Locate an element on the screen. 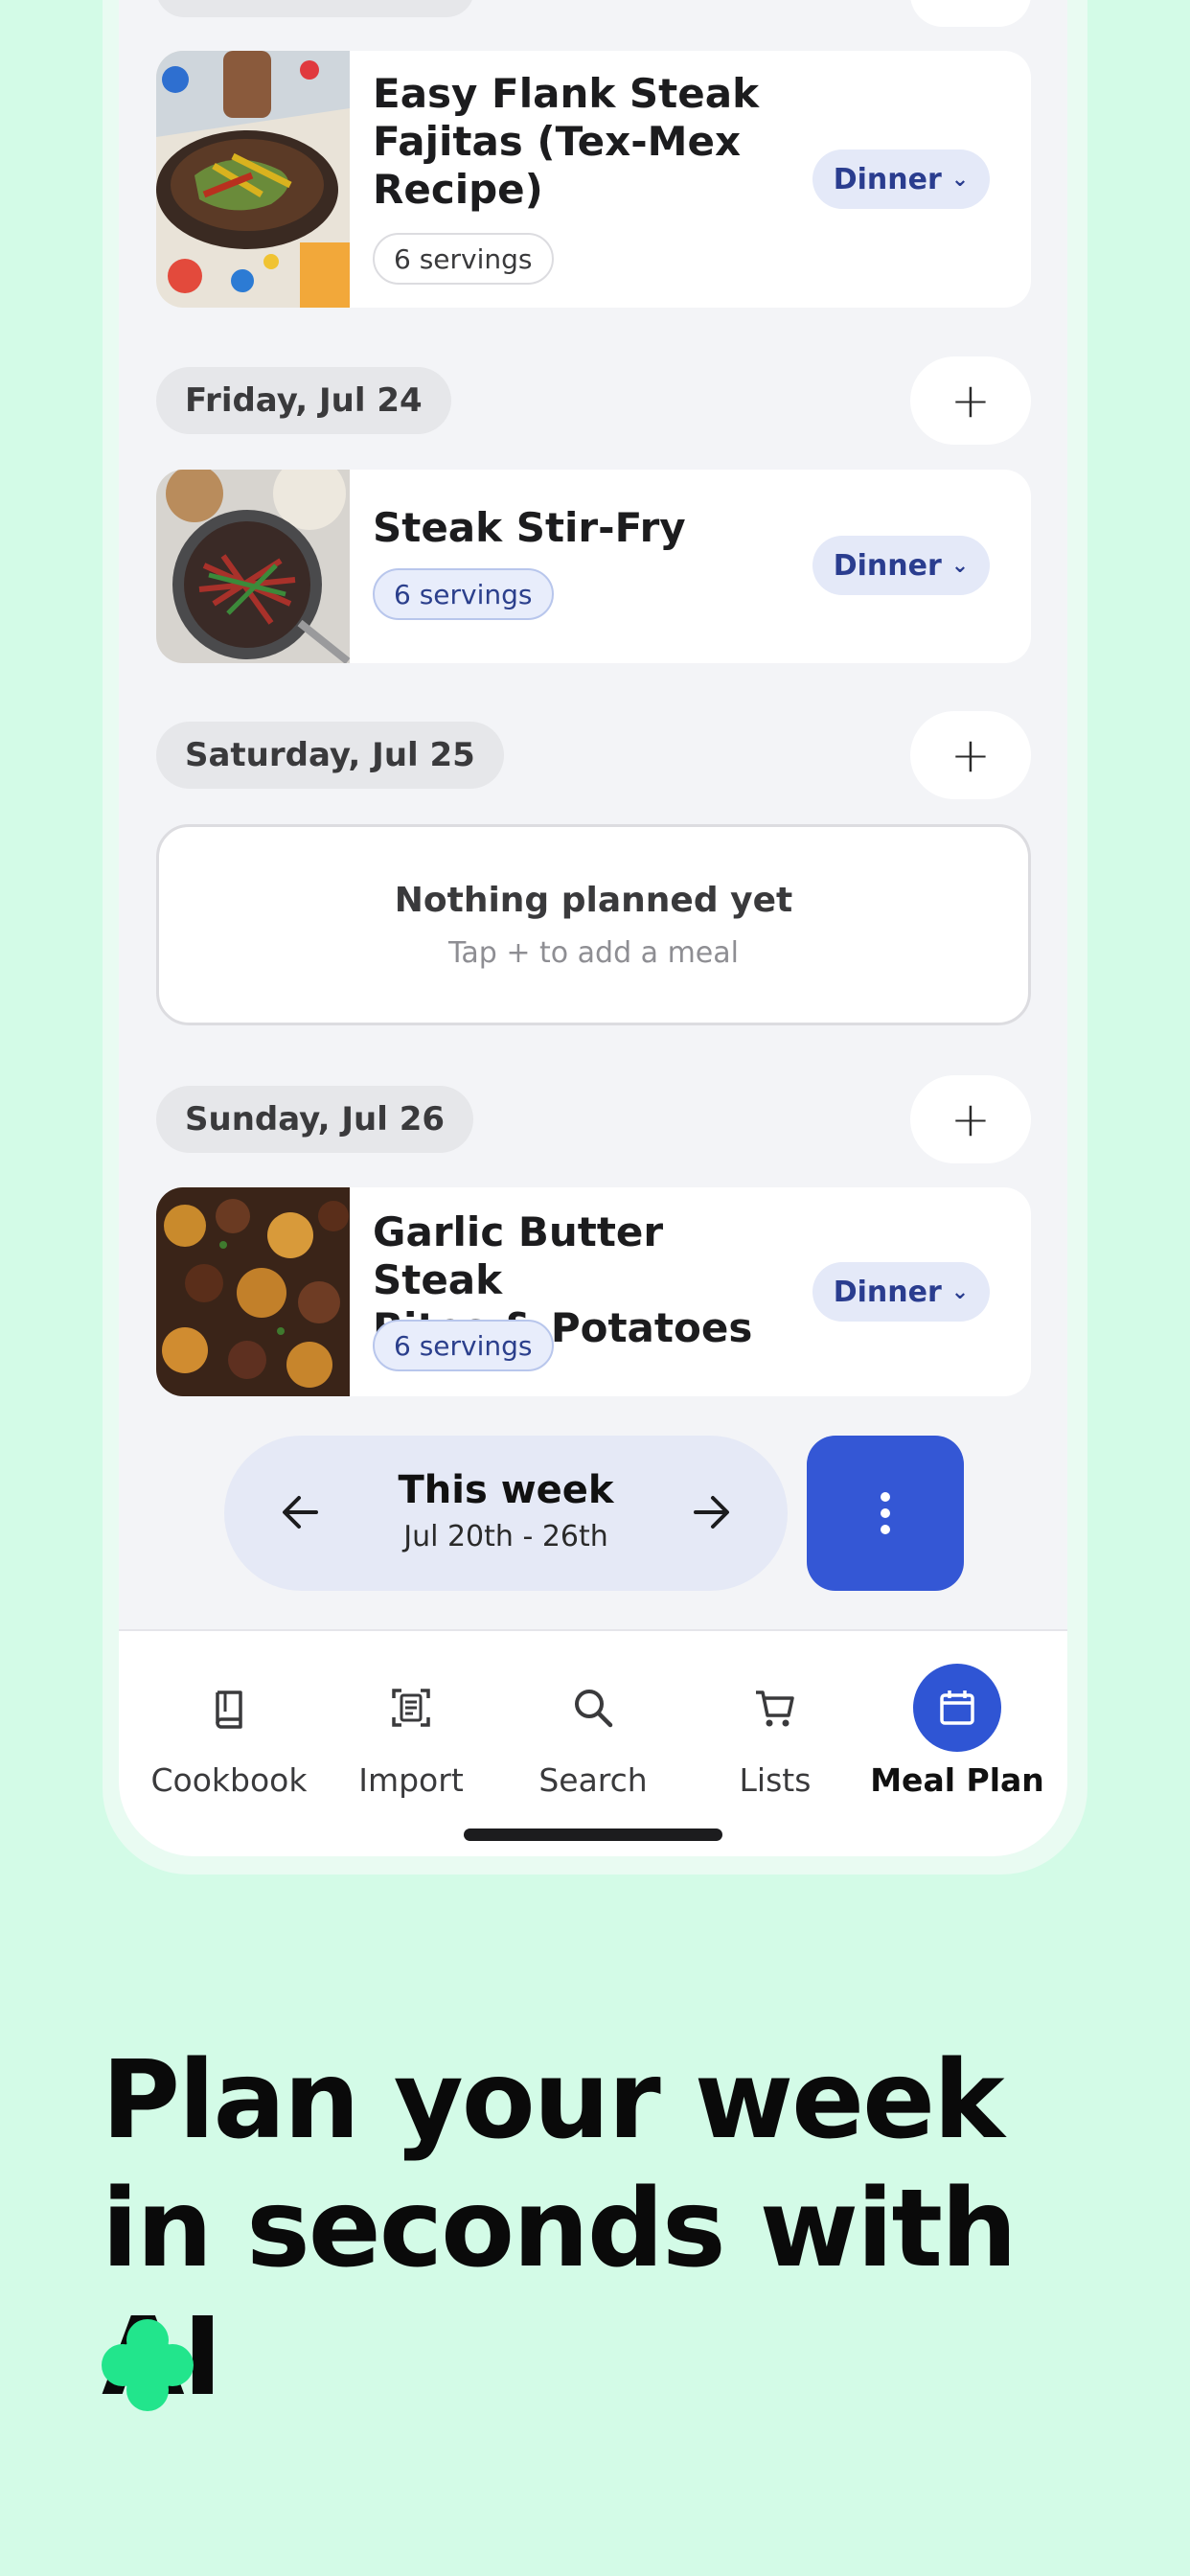 Image resolution: width=1190 pixels, height=2576 pixels. day-chip: Saturday, Jul 25 is located at coordinates (330, 755).